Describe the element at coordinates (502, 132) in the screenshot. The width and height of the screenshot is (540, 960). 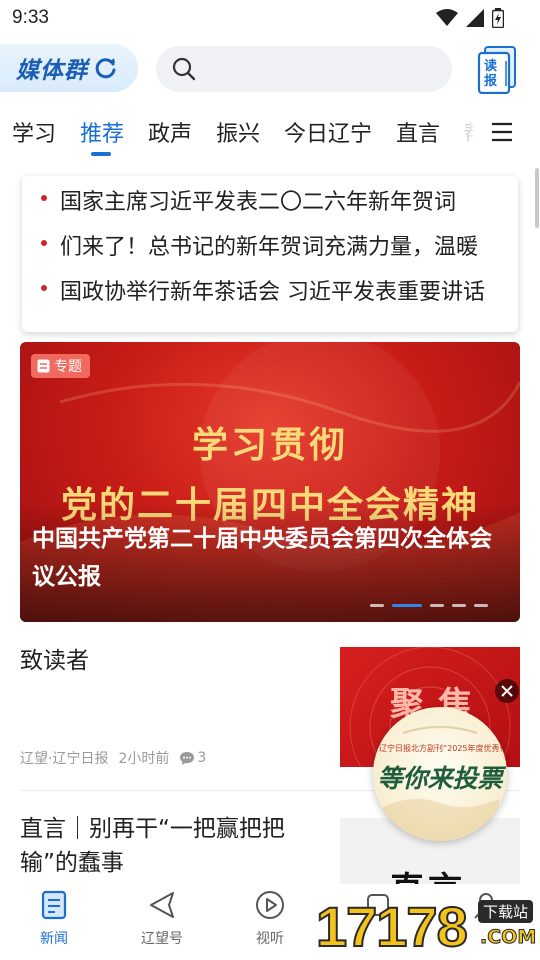
I see `menu-icon` at that location.